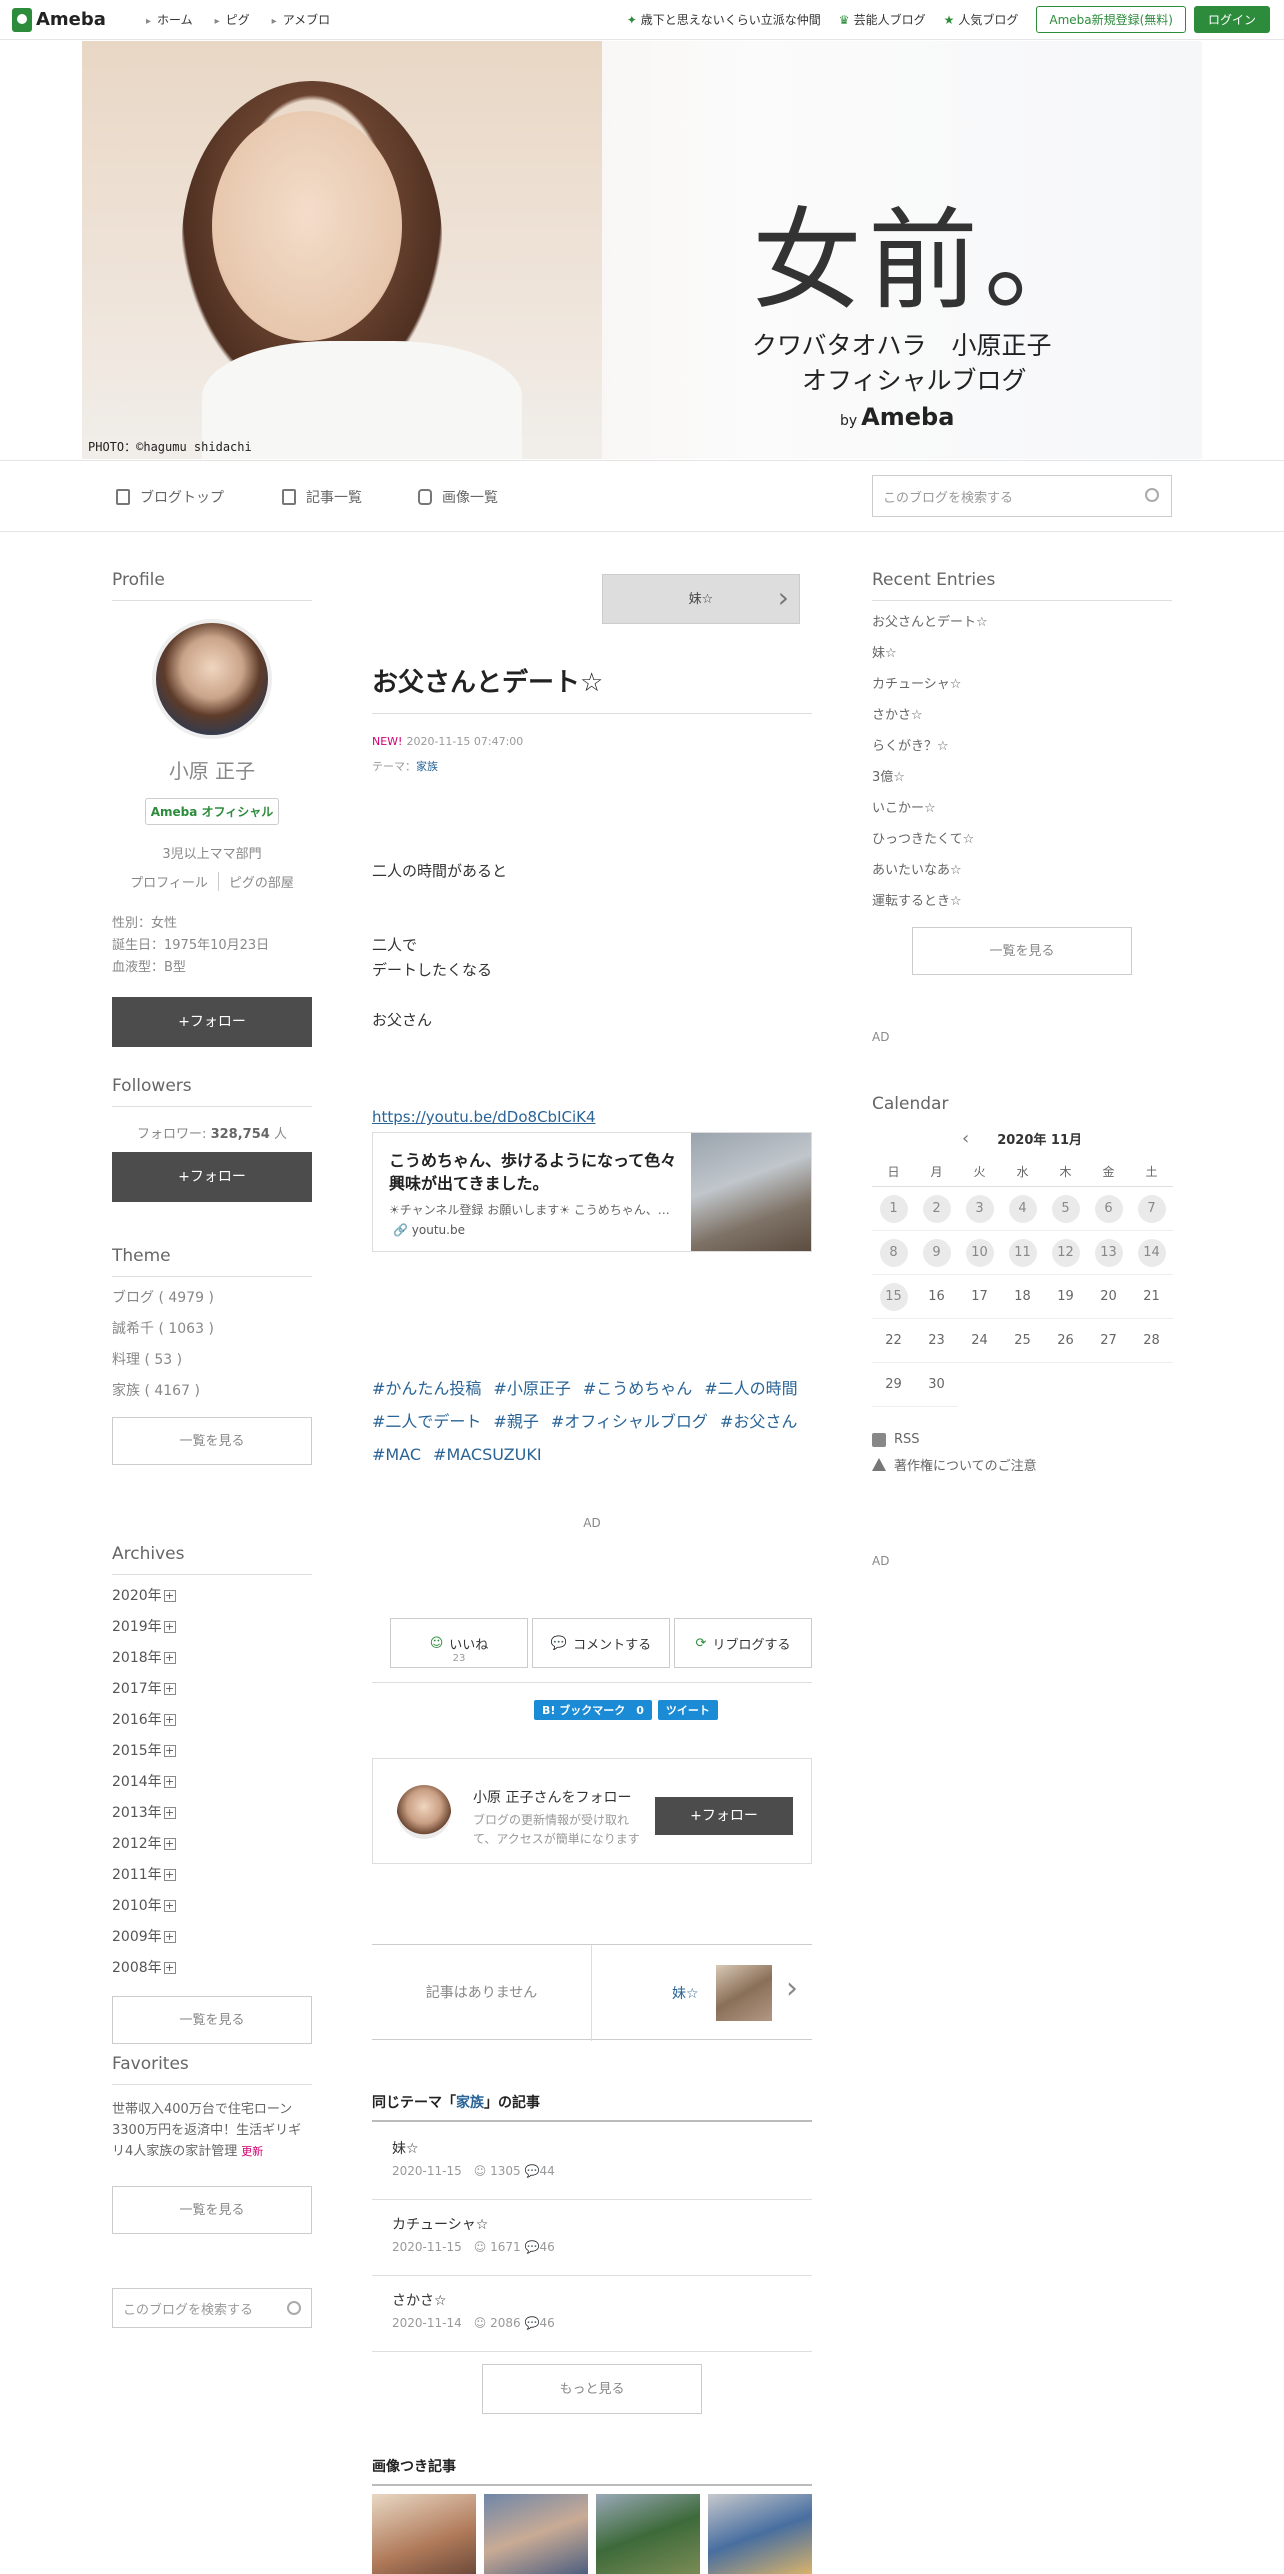 This screenshot has width=1284, height=2574. I want to click on nav-ameblo: アメブロ, so click(301, 19).